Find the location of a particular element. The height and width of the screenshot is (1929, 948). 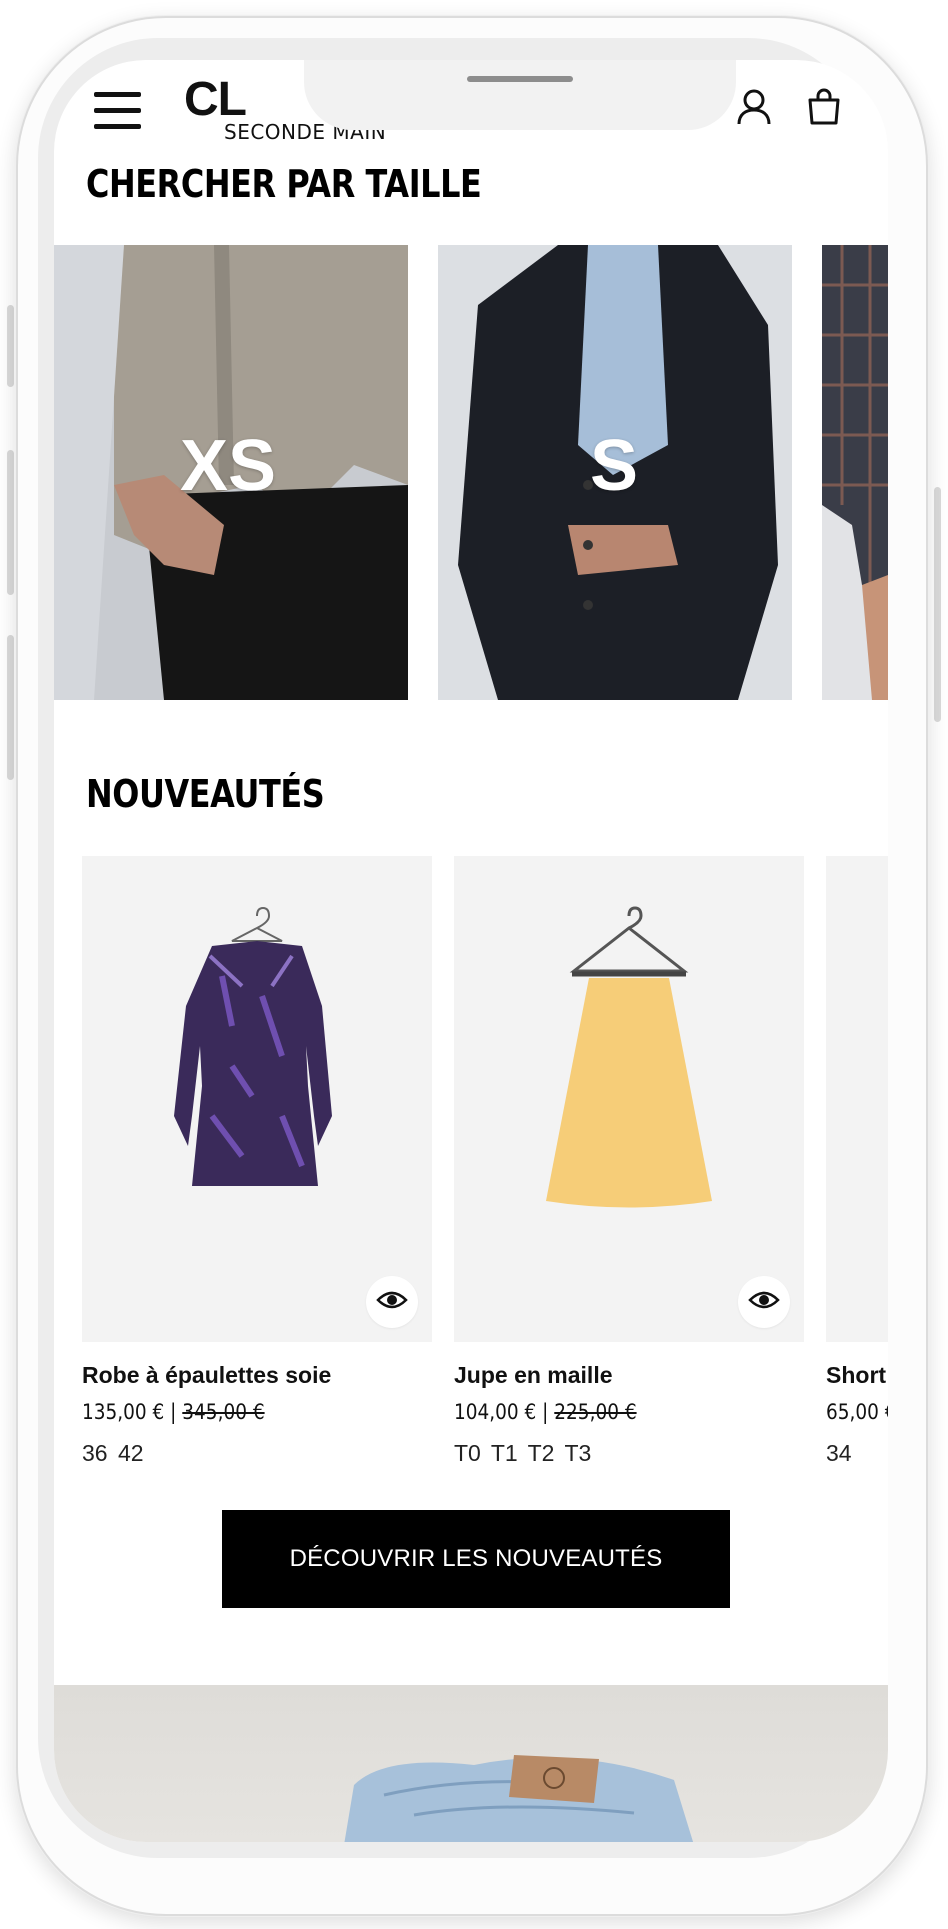

size-tile-s: S is located at coordinates (615, 472).